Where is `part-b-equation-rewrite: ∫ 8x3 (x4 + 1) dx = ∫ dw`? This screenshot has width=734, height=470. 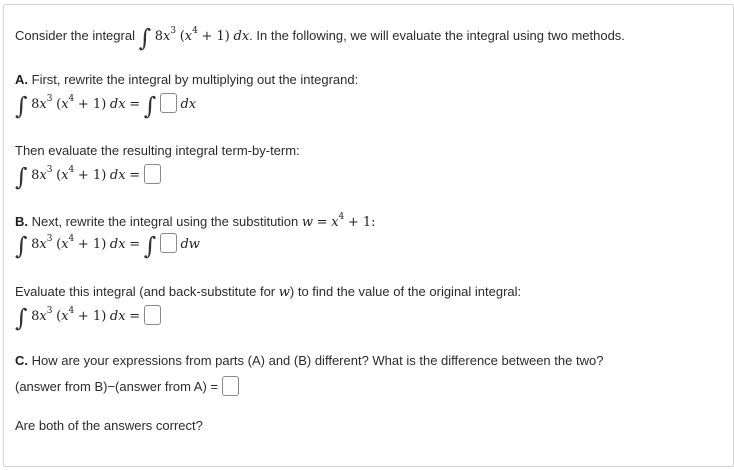 part-b-equation-rewrite: ∫ 8x3 (x4 + 1) dx = ∫ dw is located at coordinates (107, 246).